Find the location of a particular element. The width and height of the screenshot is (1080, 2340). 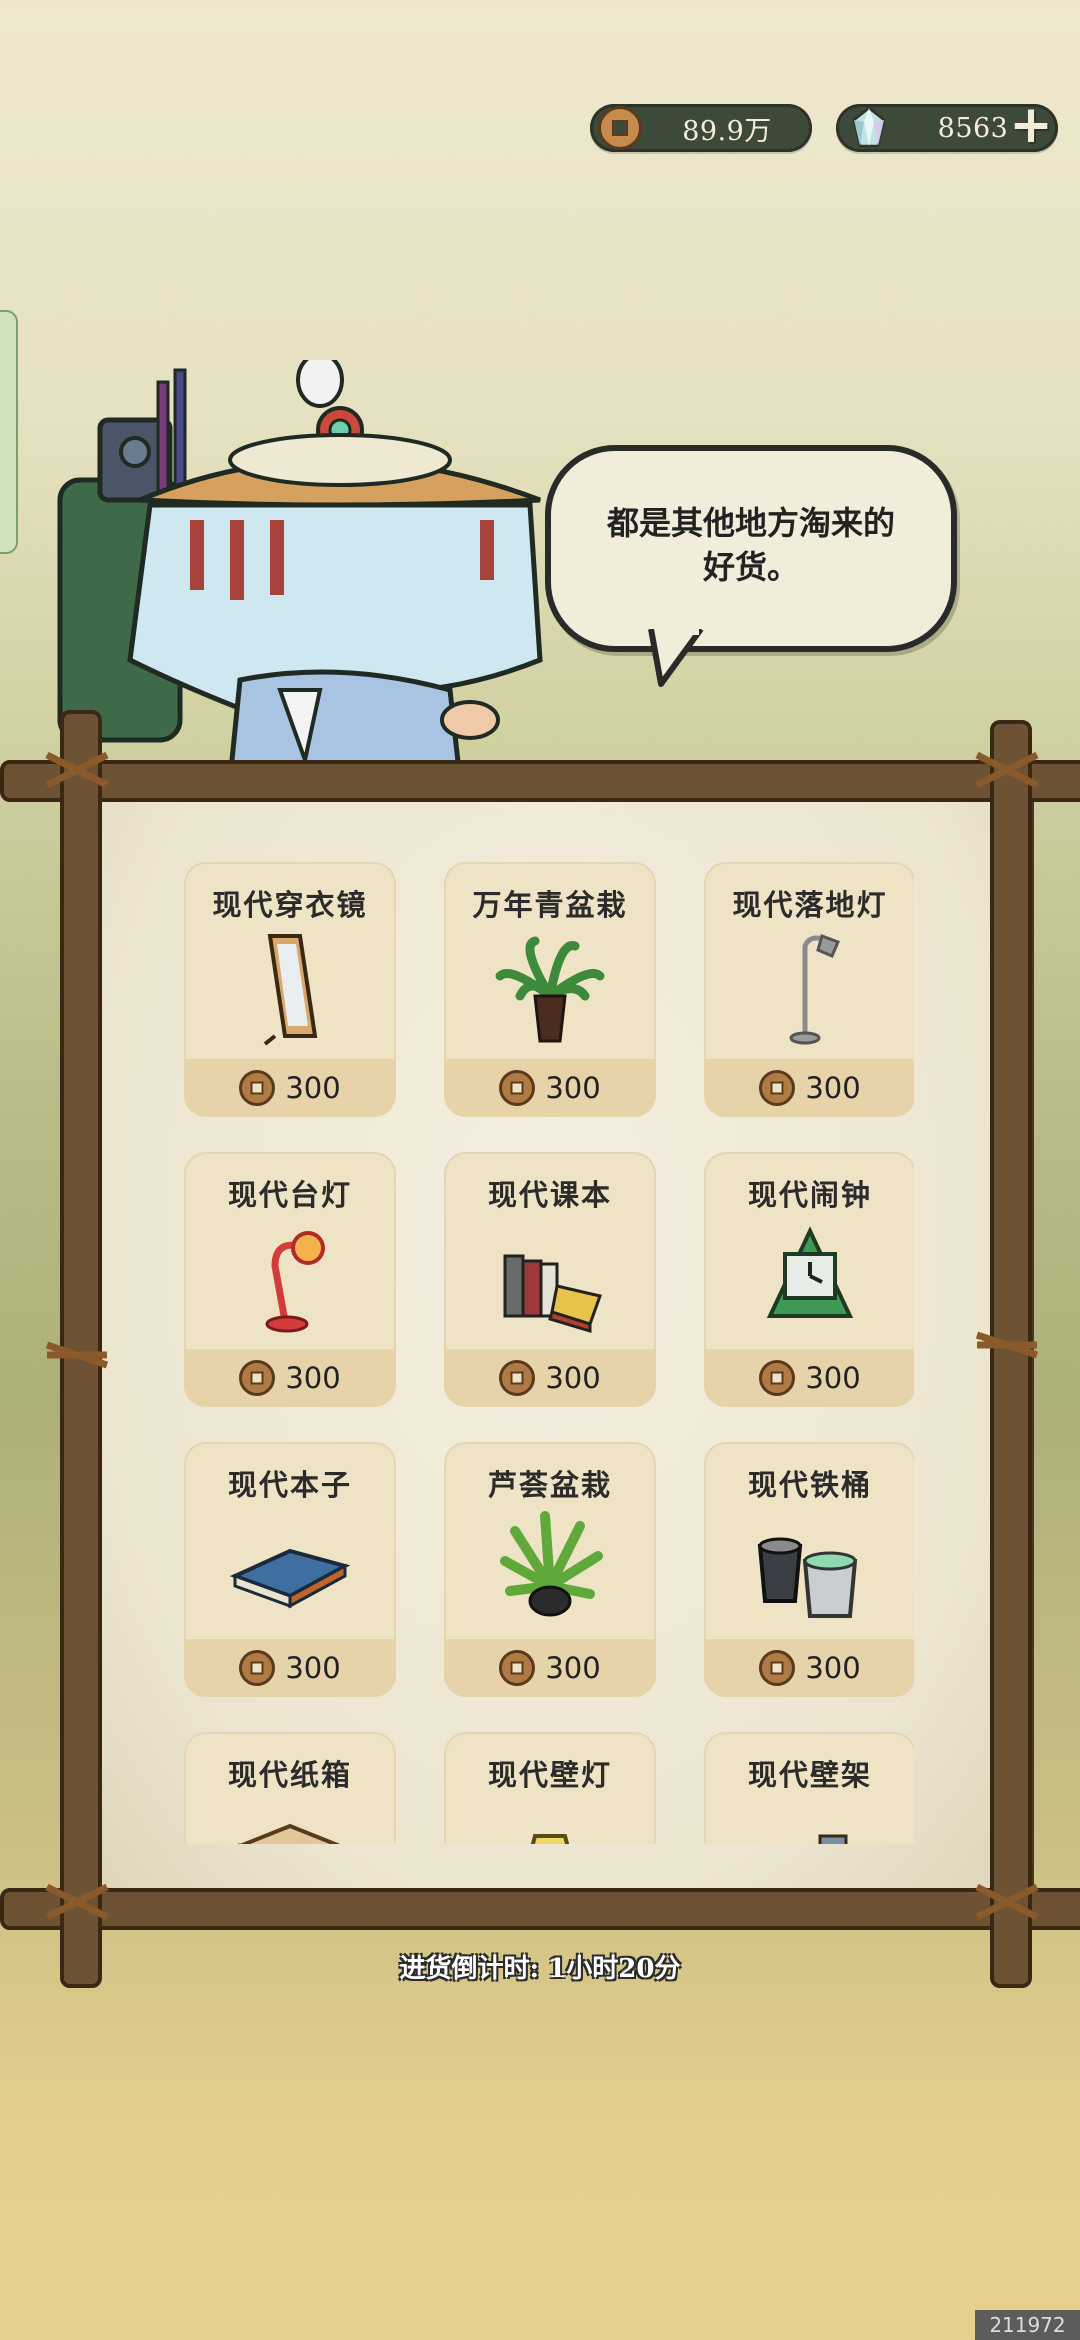

dialogue-line-2: 好货。 is located at coordinates (750, 567).